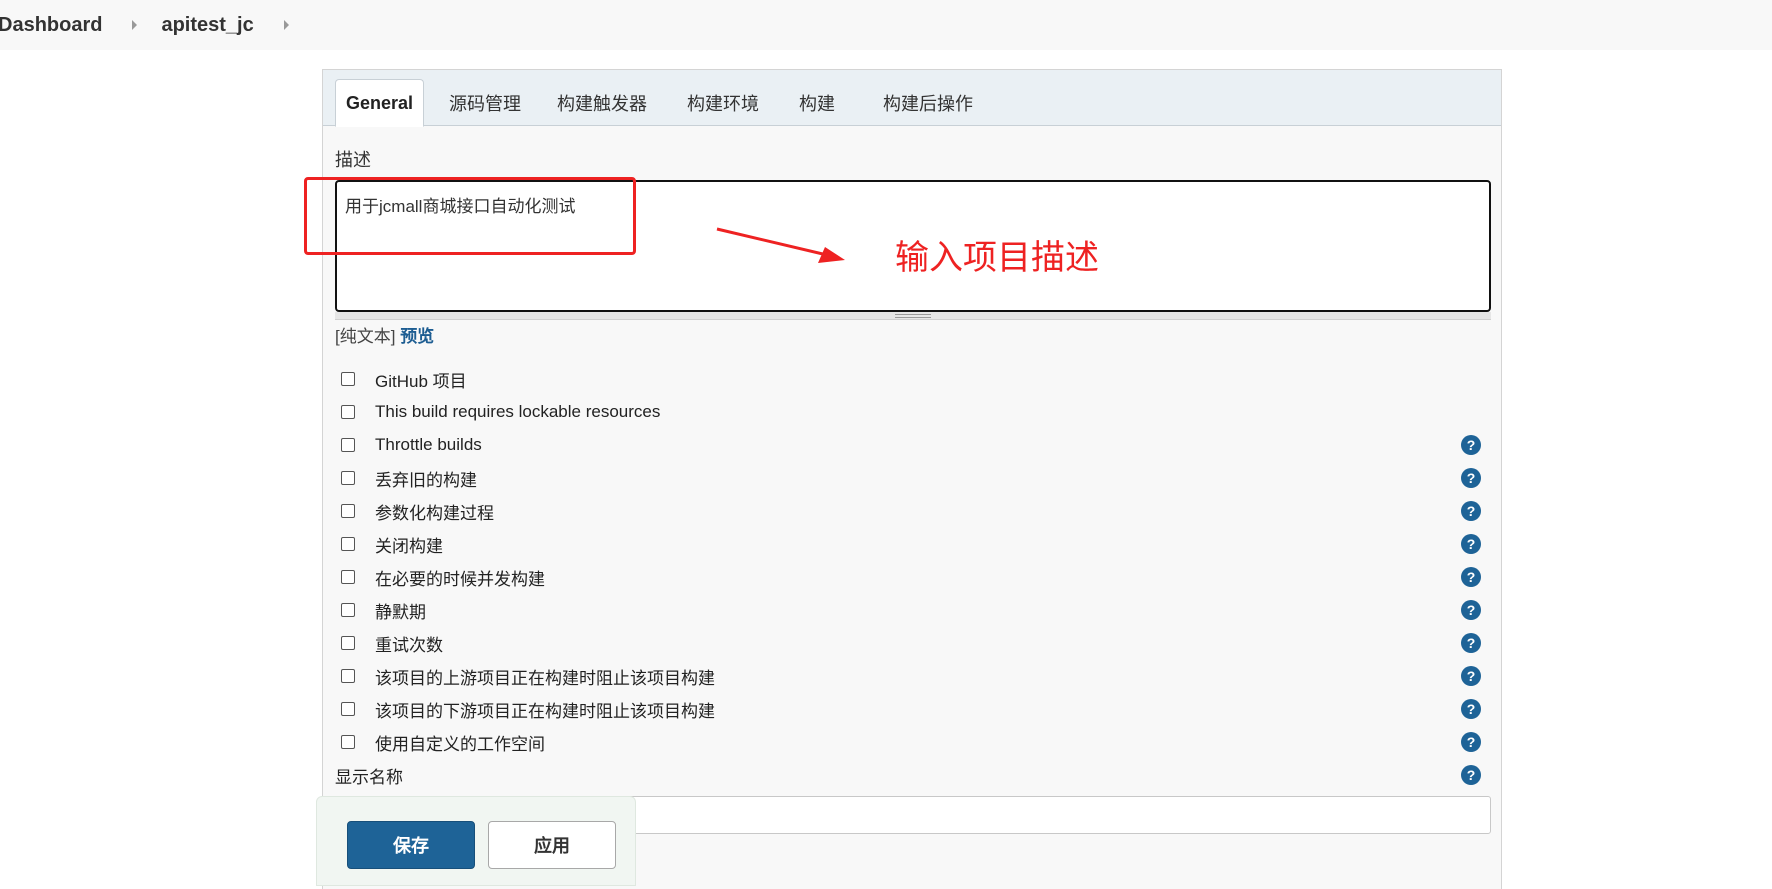 The width and height of the screenshot is (1772, 889). Describe the element at coordinates (886, 25) in the screenshot. I see `breadcrumb: Dashboard apitest_jc` at that location.